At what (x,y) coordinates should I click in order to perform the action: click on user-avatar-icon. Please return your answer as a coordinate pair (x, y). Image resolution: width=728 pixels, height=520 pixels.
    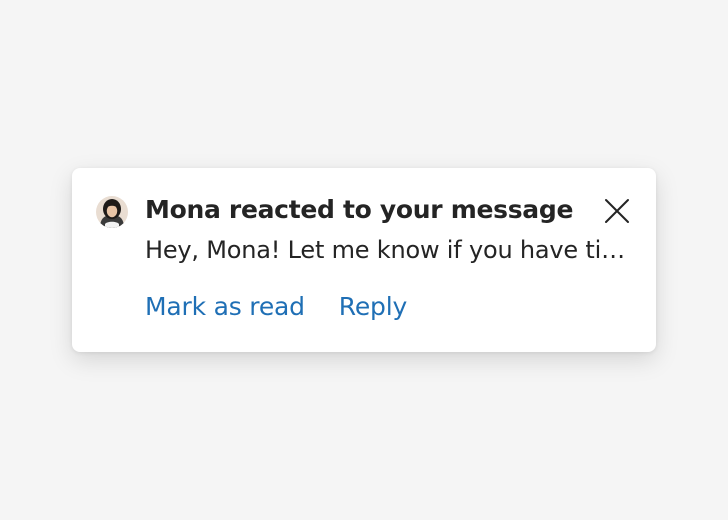
    Looking at the image, I should click on (112, 212).